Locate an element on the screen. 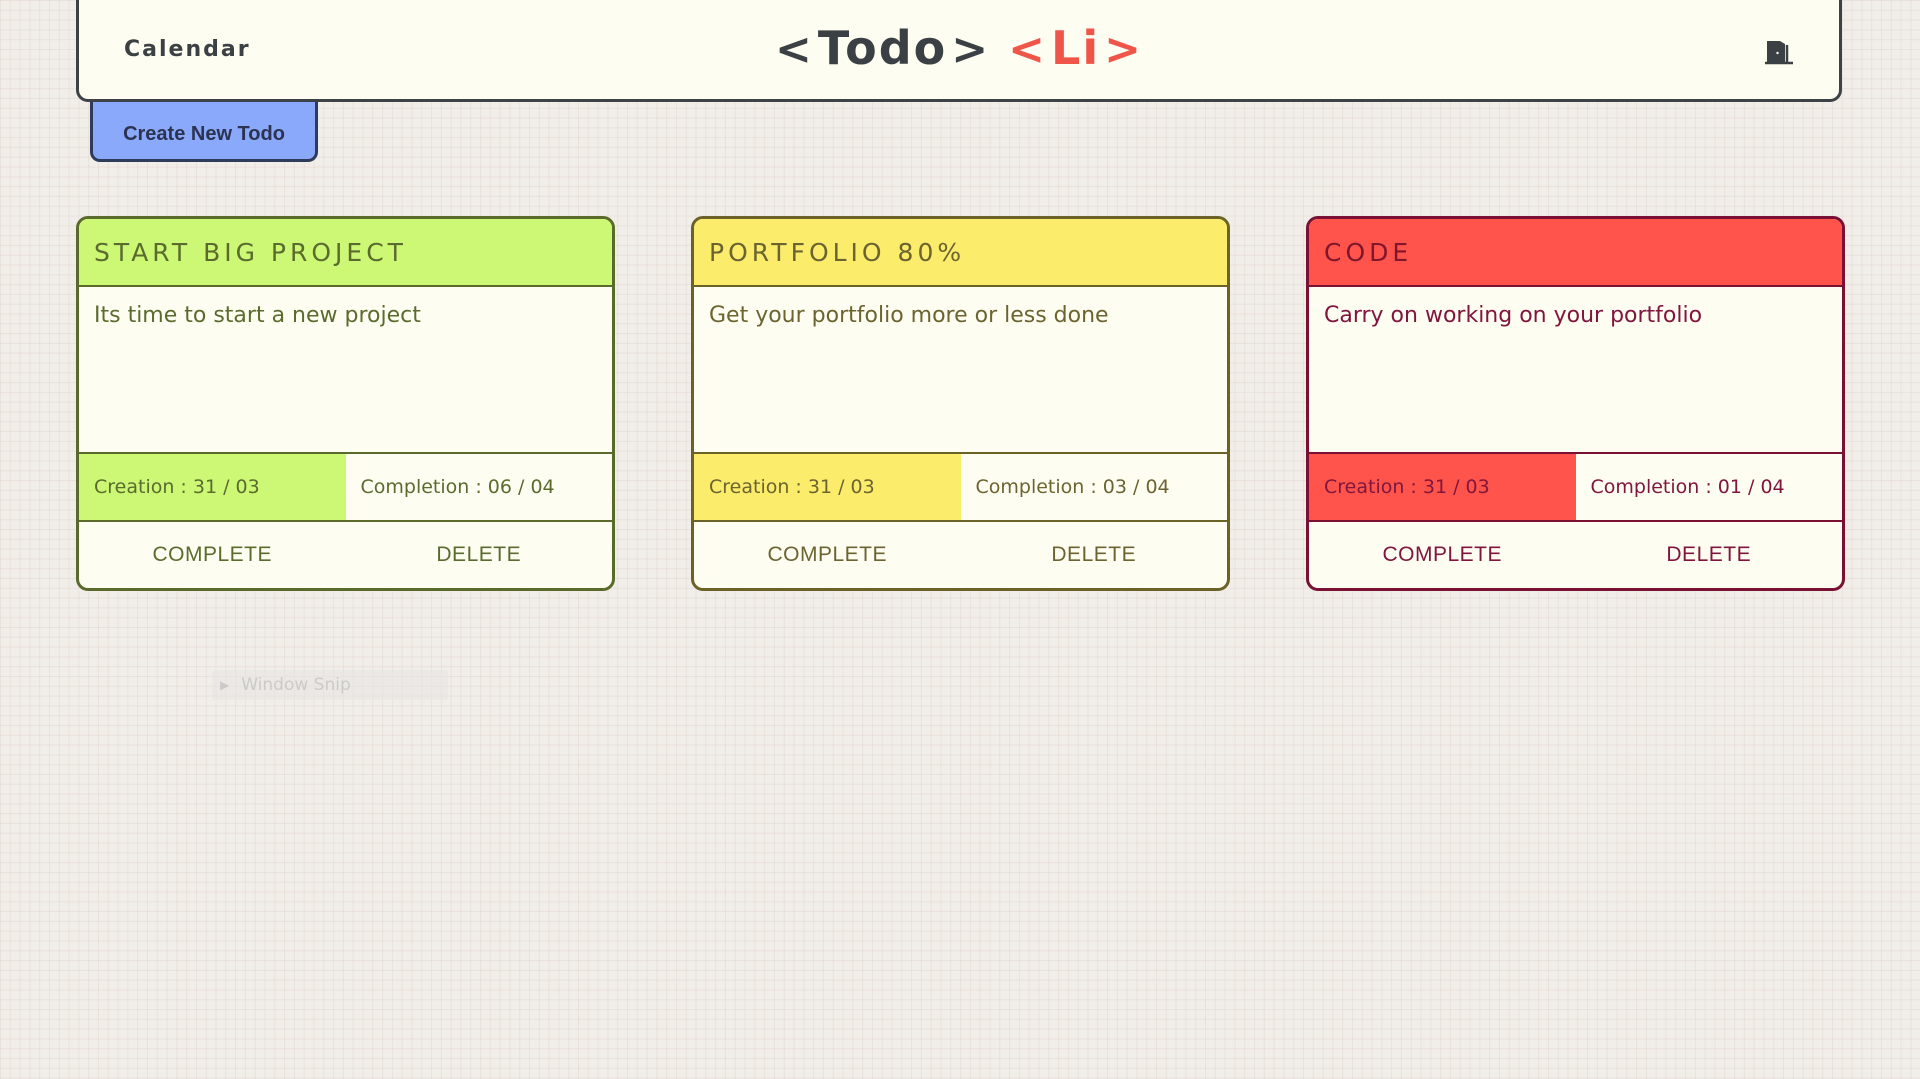 The image size is (1920, 1079). play-icon: ▶ is located at coordinates (225, 685).